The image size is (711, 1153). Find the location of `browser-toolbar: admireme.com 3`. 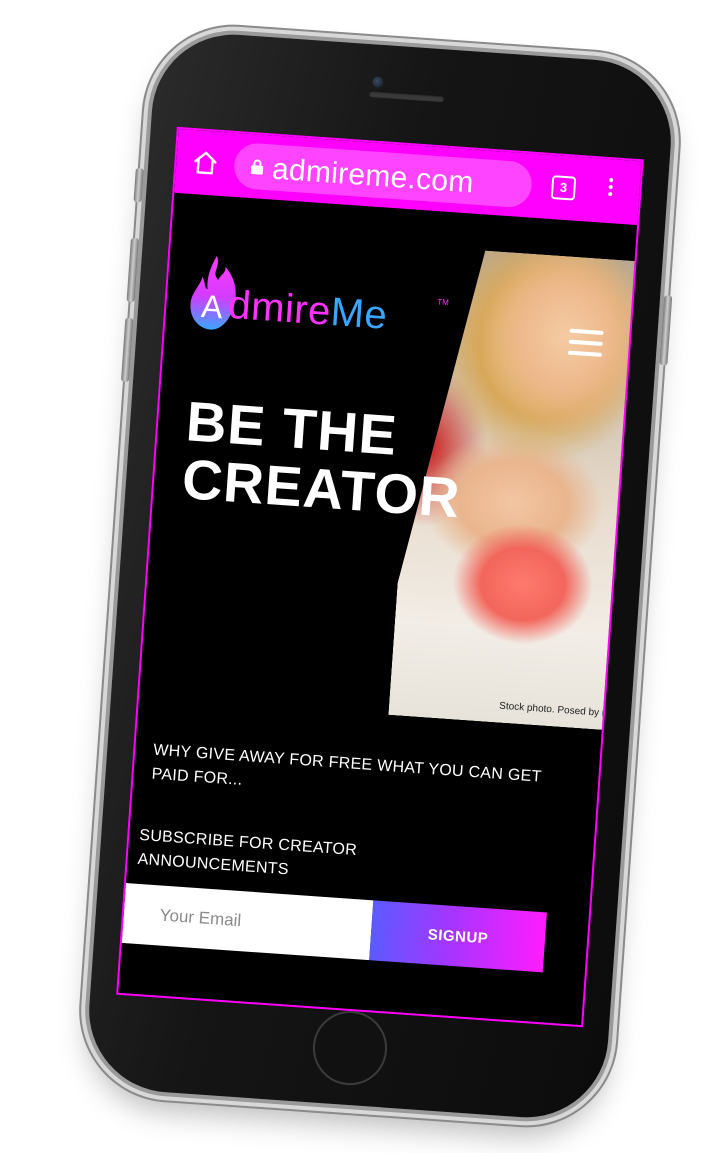

browser-toolbar: admireme.com 3 is located at coordinates (408, 177).